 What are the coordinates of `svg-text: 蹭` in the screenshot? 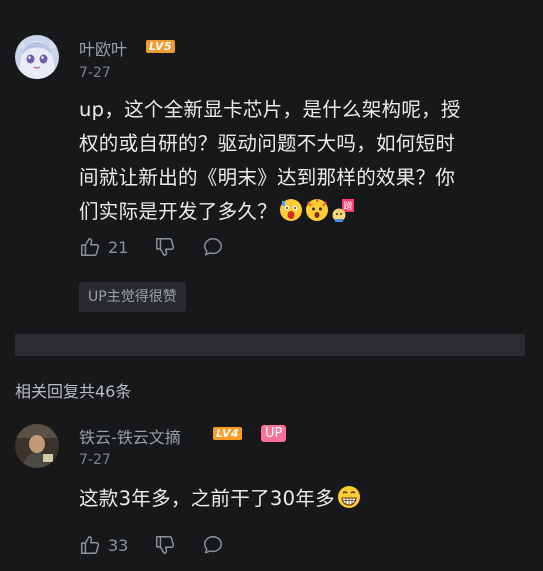 It's located at (347, 206).